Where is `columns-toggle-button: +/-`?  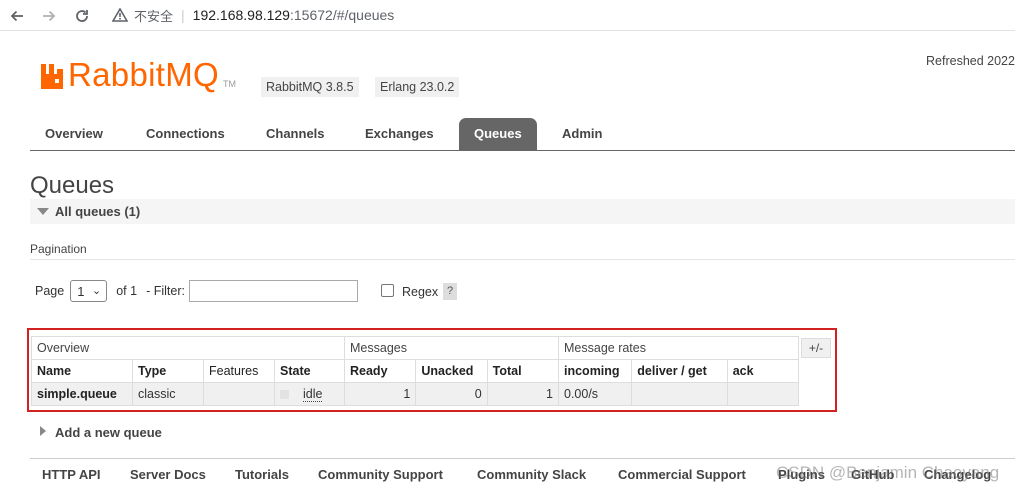
columns-toggle-button: +/- is located at coordinates (816, 348).